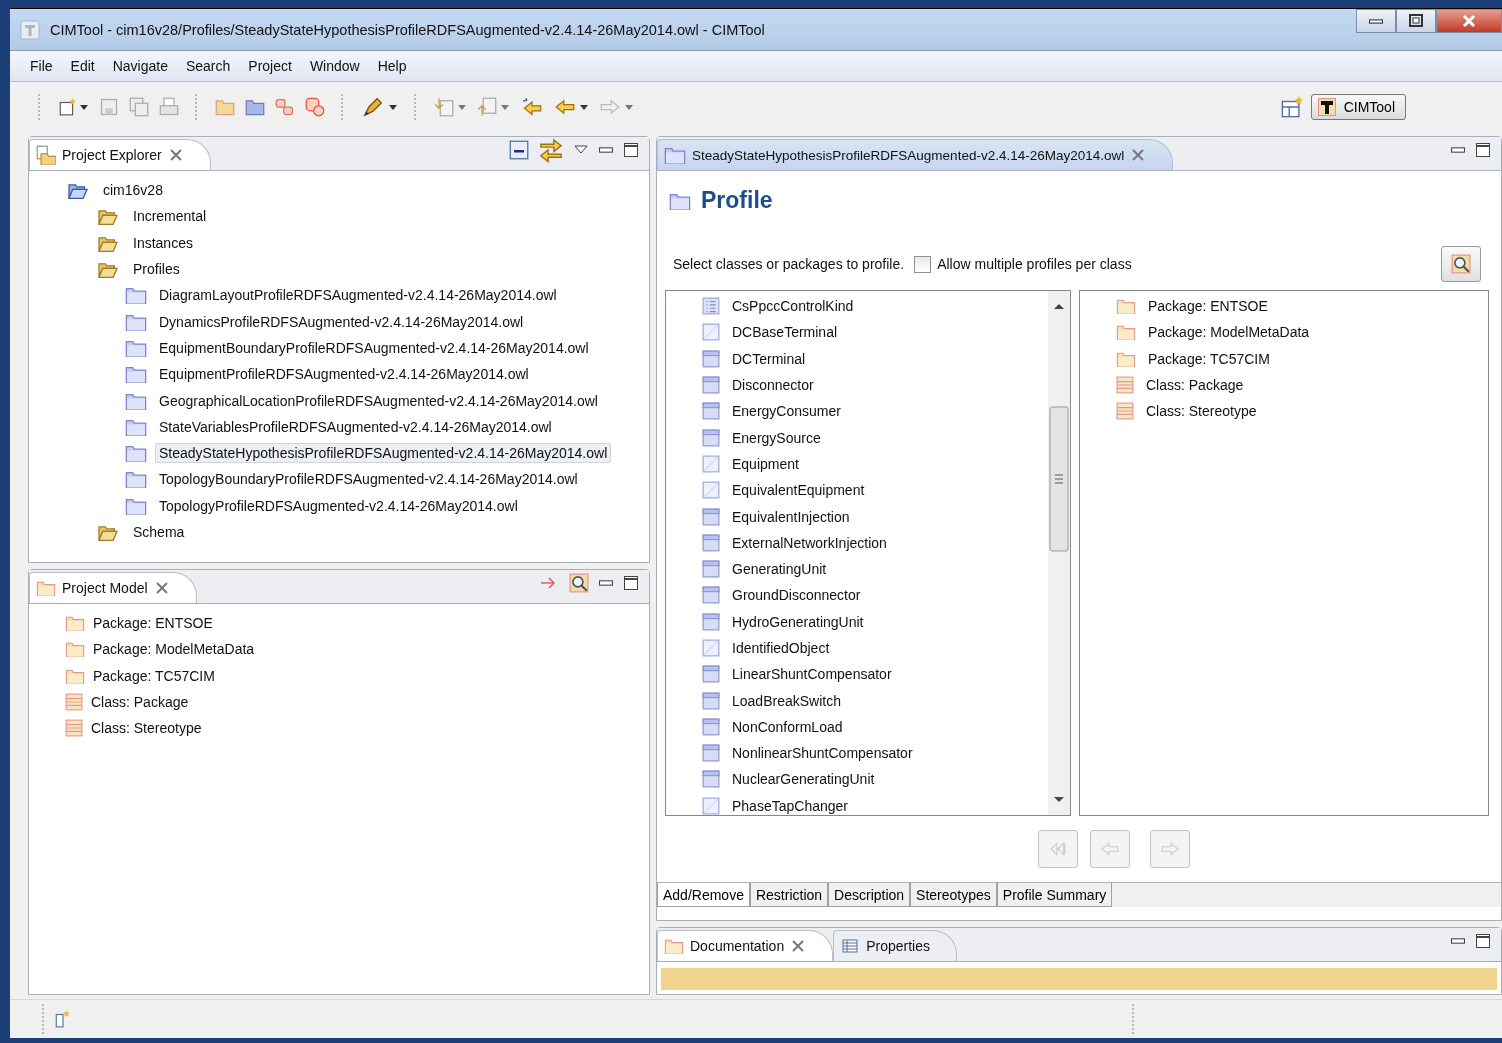 The image size is (1502, 1043). What do you see at coordinates (154, 675) in the screenshot?
I see `model-item: Package: TC57CIM` at bounding box center [154, 675].